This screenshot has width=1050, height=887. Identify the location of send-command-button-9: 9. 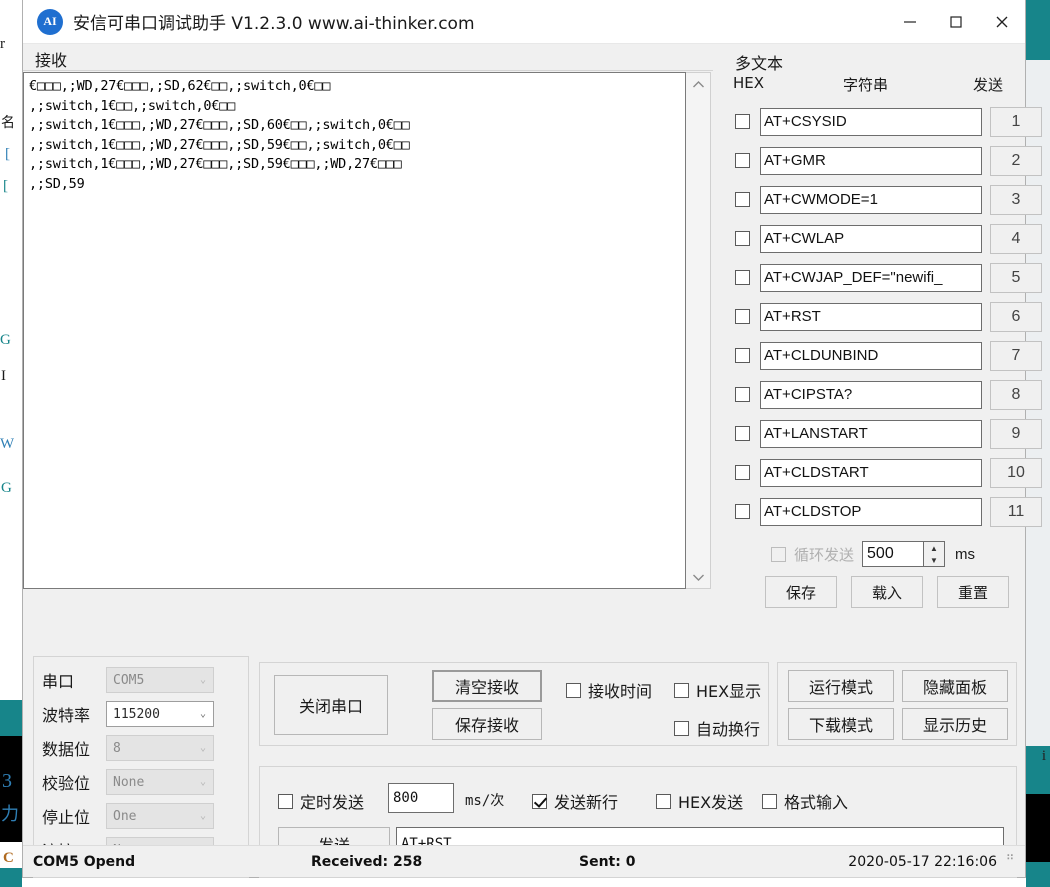
(1016, 433).